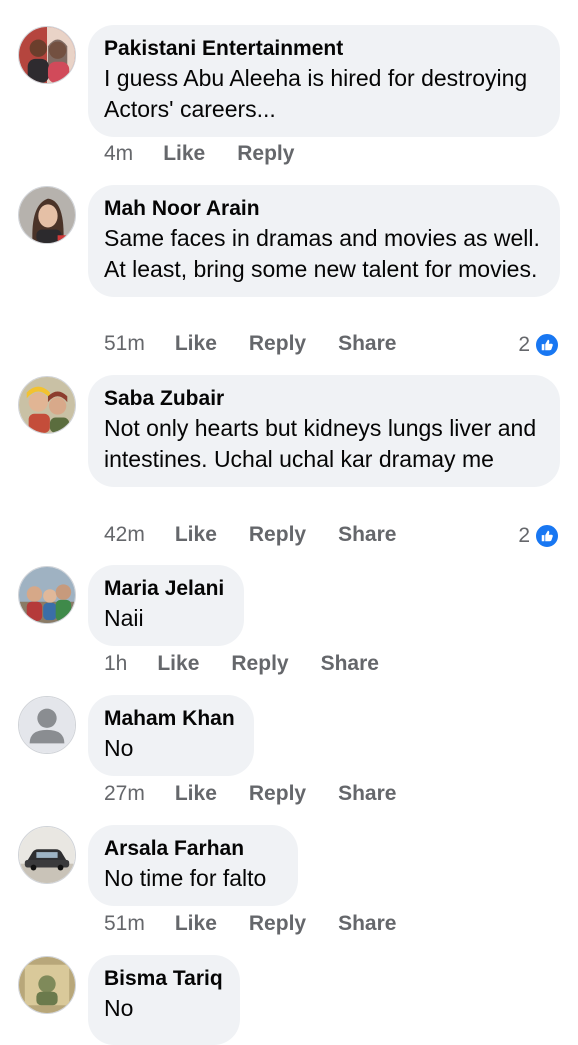 The height and width of the screenshot is (1045, 578). Describe the element at coordinates (118, 154) in the screenshot. I see `comment-time: 4m` at that location.